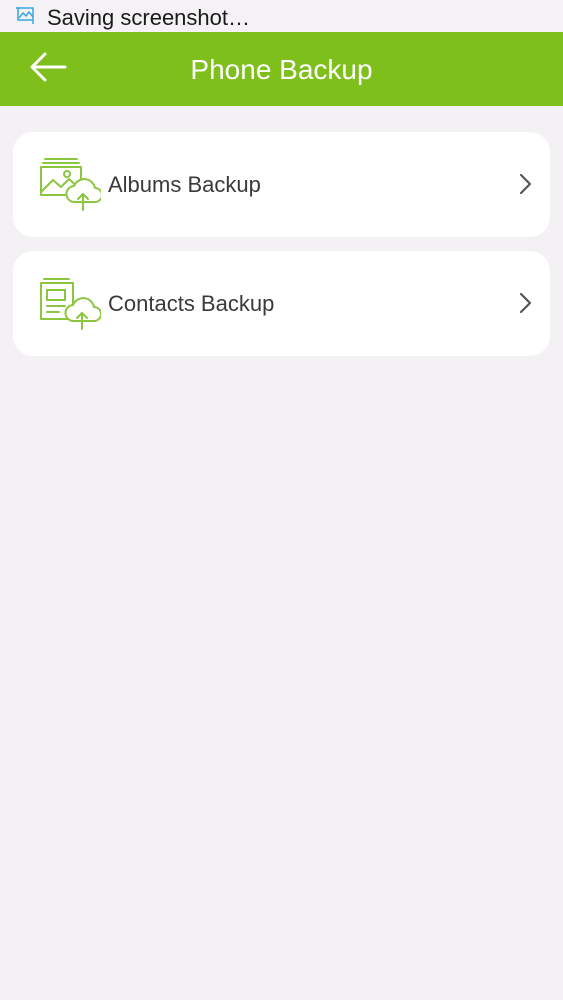  Describe the element at coordinates (26, 15) in the screenshot. I see `screenshot-icon` at that location.